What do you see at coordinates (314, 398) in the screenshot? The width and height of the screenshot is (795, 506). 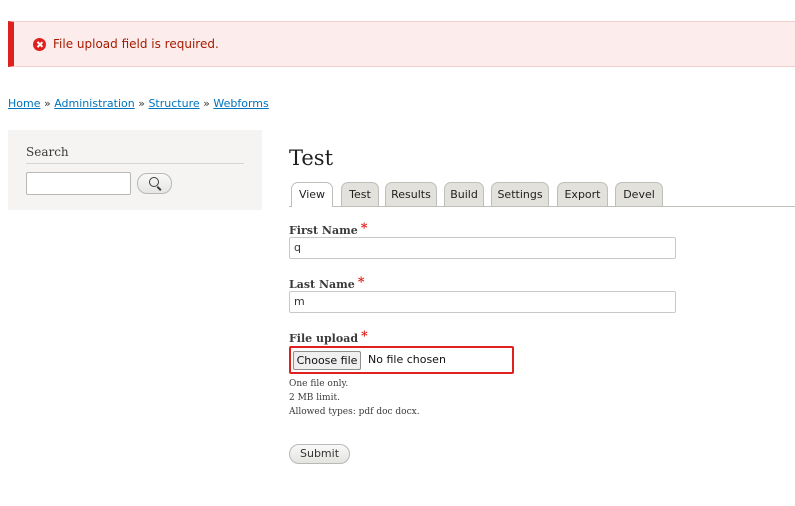 I see `description-line: 2 MB limit.` at bounding box center [314, 398].